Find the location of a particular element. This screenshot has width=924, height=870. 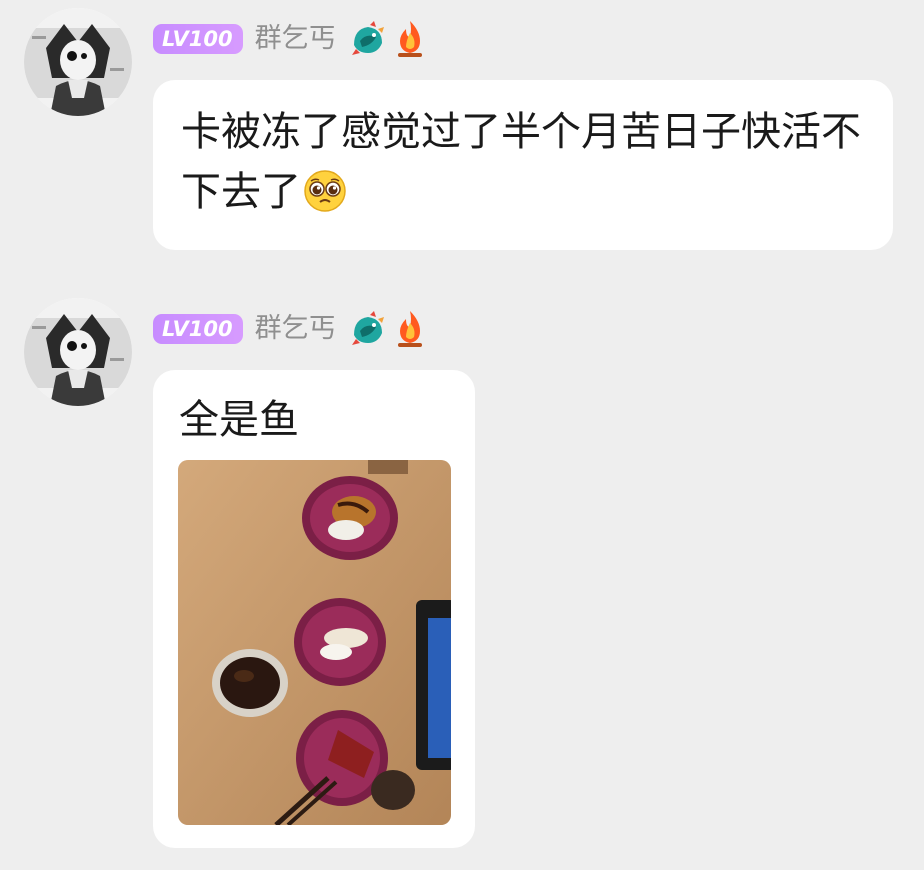

pleading-face-icon is located at coordinates (325, 191).